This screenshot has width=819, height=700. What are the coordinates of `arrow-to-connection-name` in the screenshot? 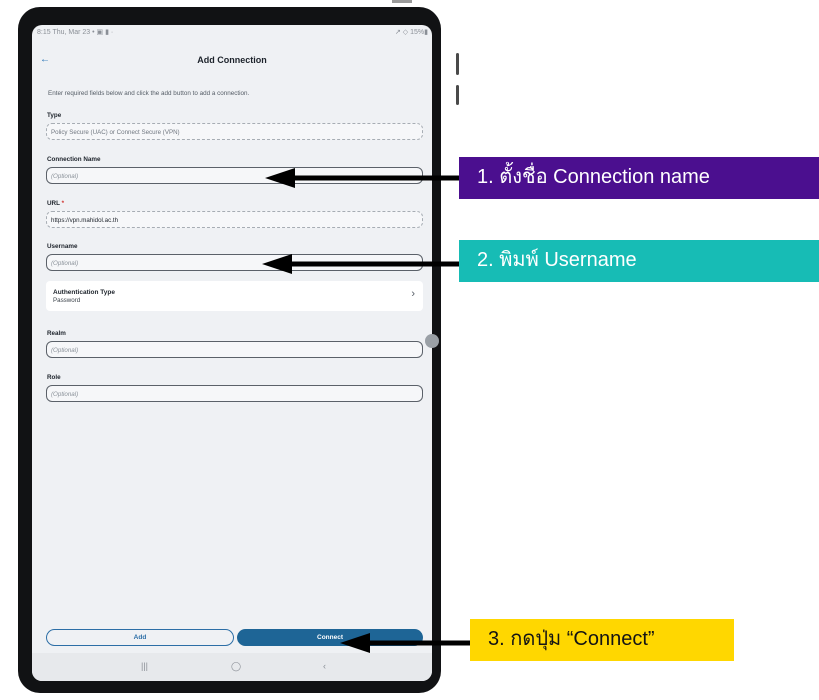 It's located at (364, 178).